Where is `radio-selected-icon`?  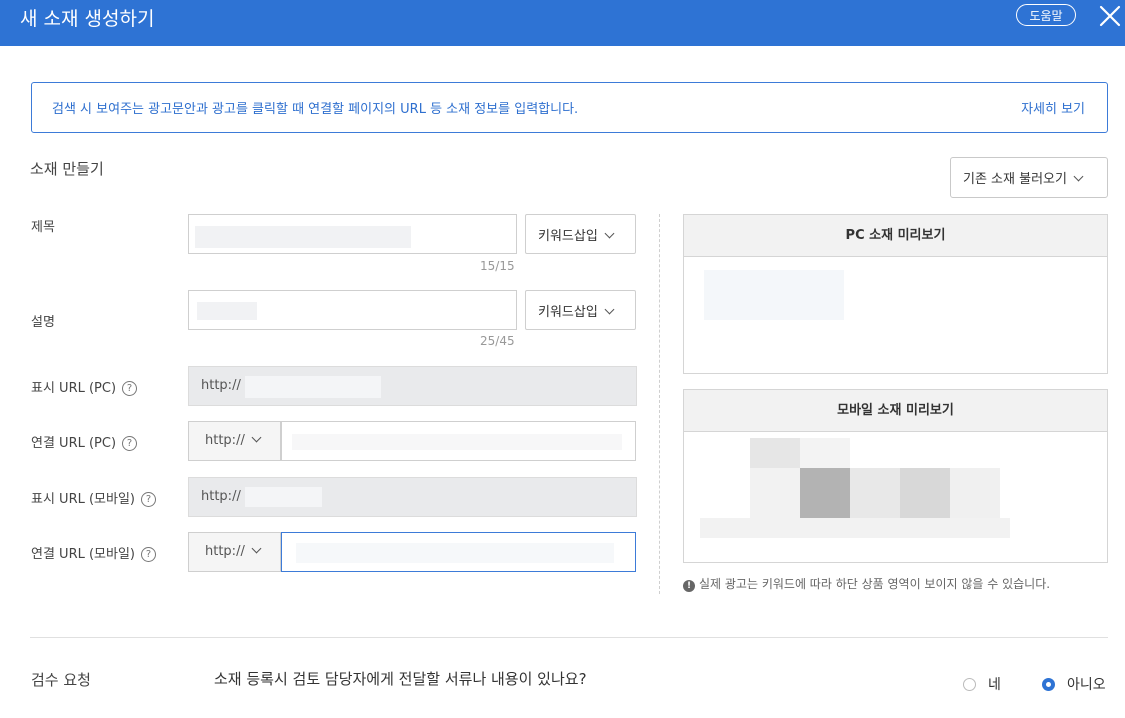 radio-selected-icon is located at coordinates (1048, 684).